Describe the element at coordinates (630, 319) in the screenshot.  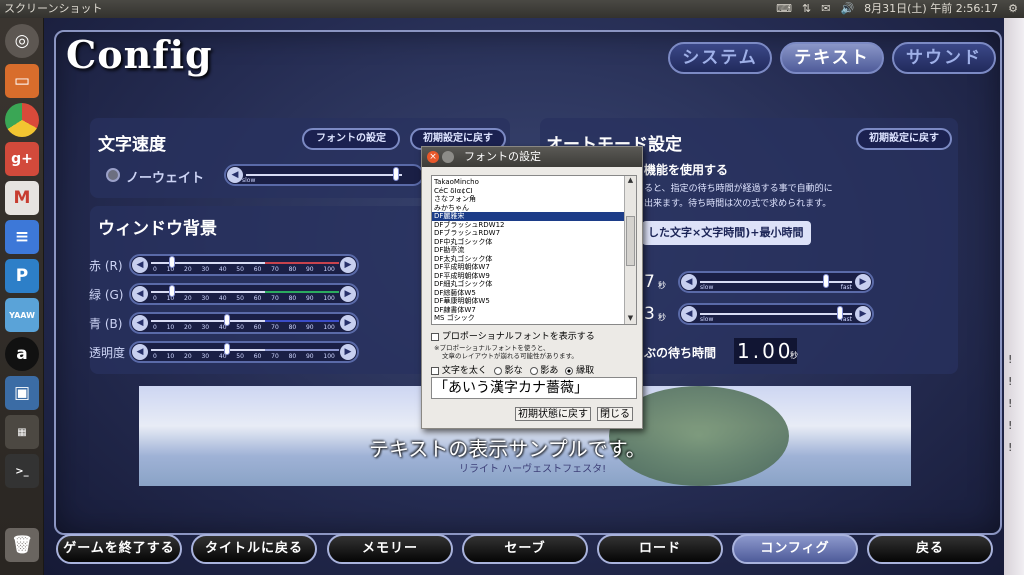
I see `scroll-down-icon: ▼` at that location.